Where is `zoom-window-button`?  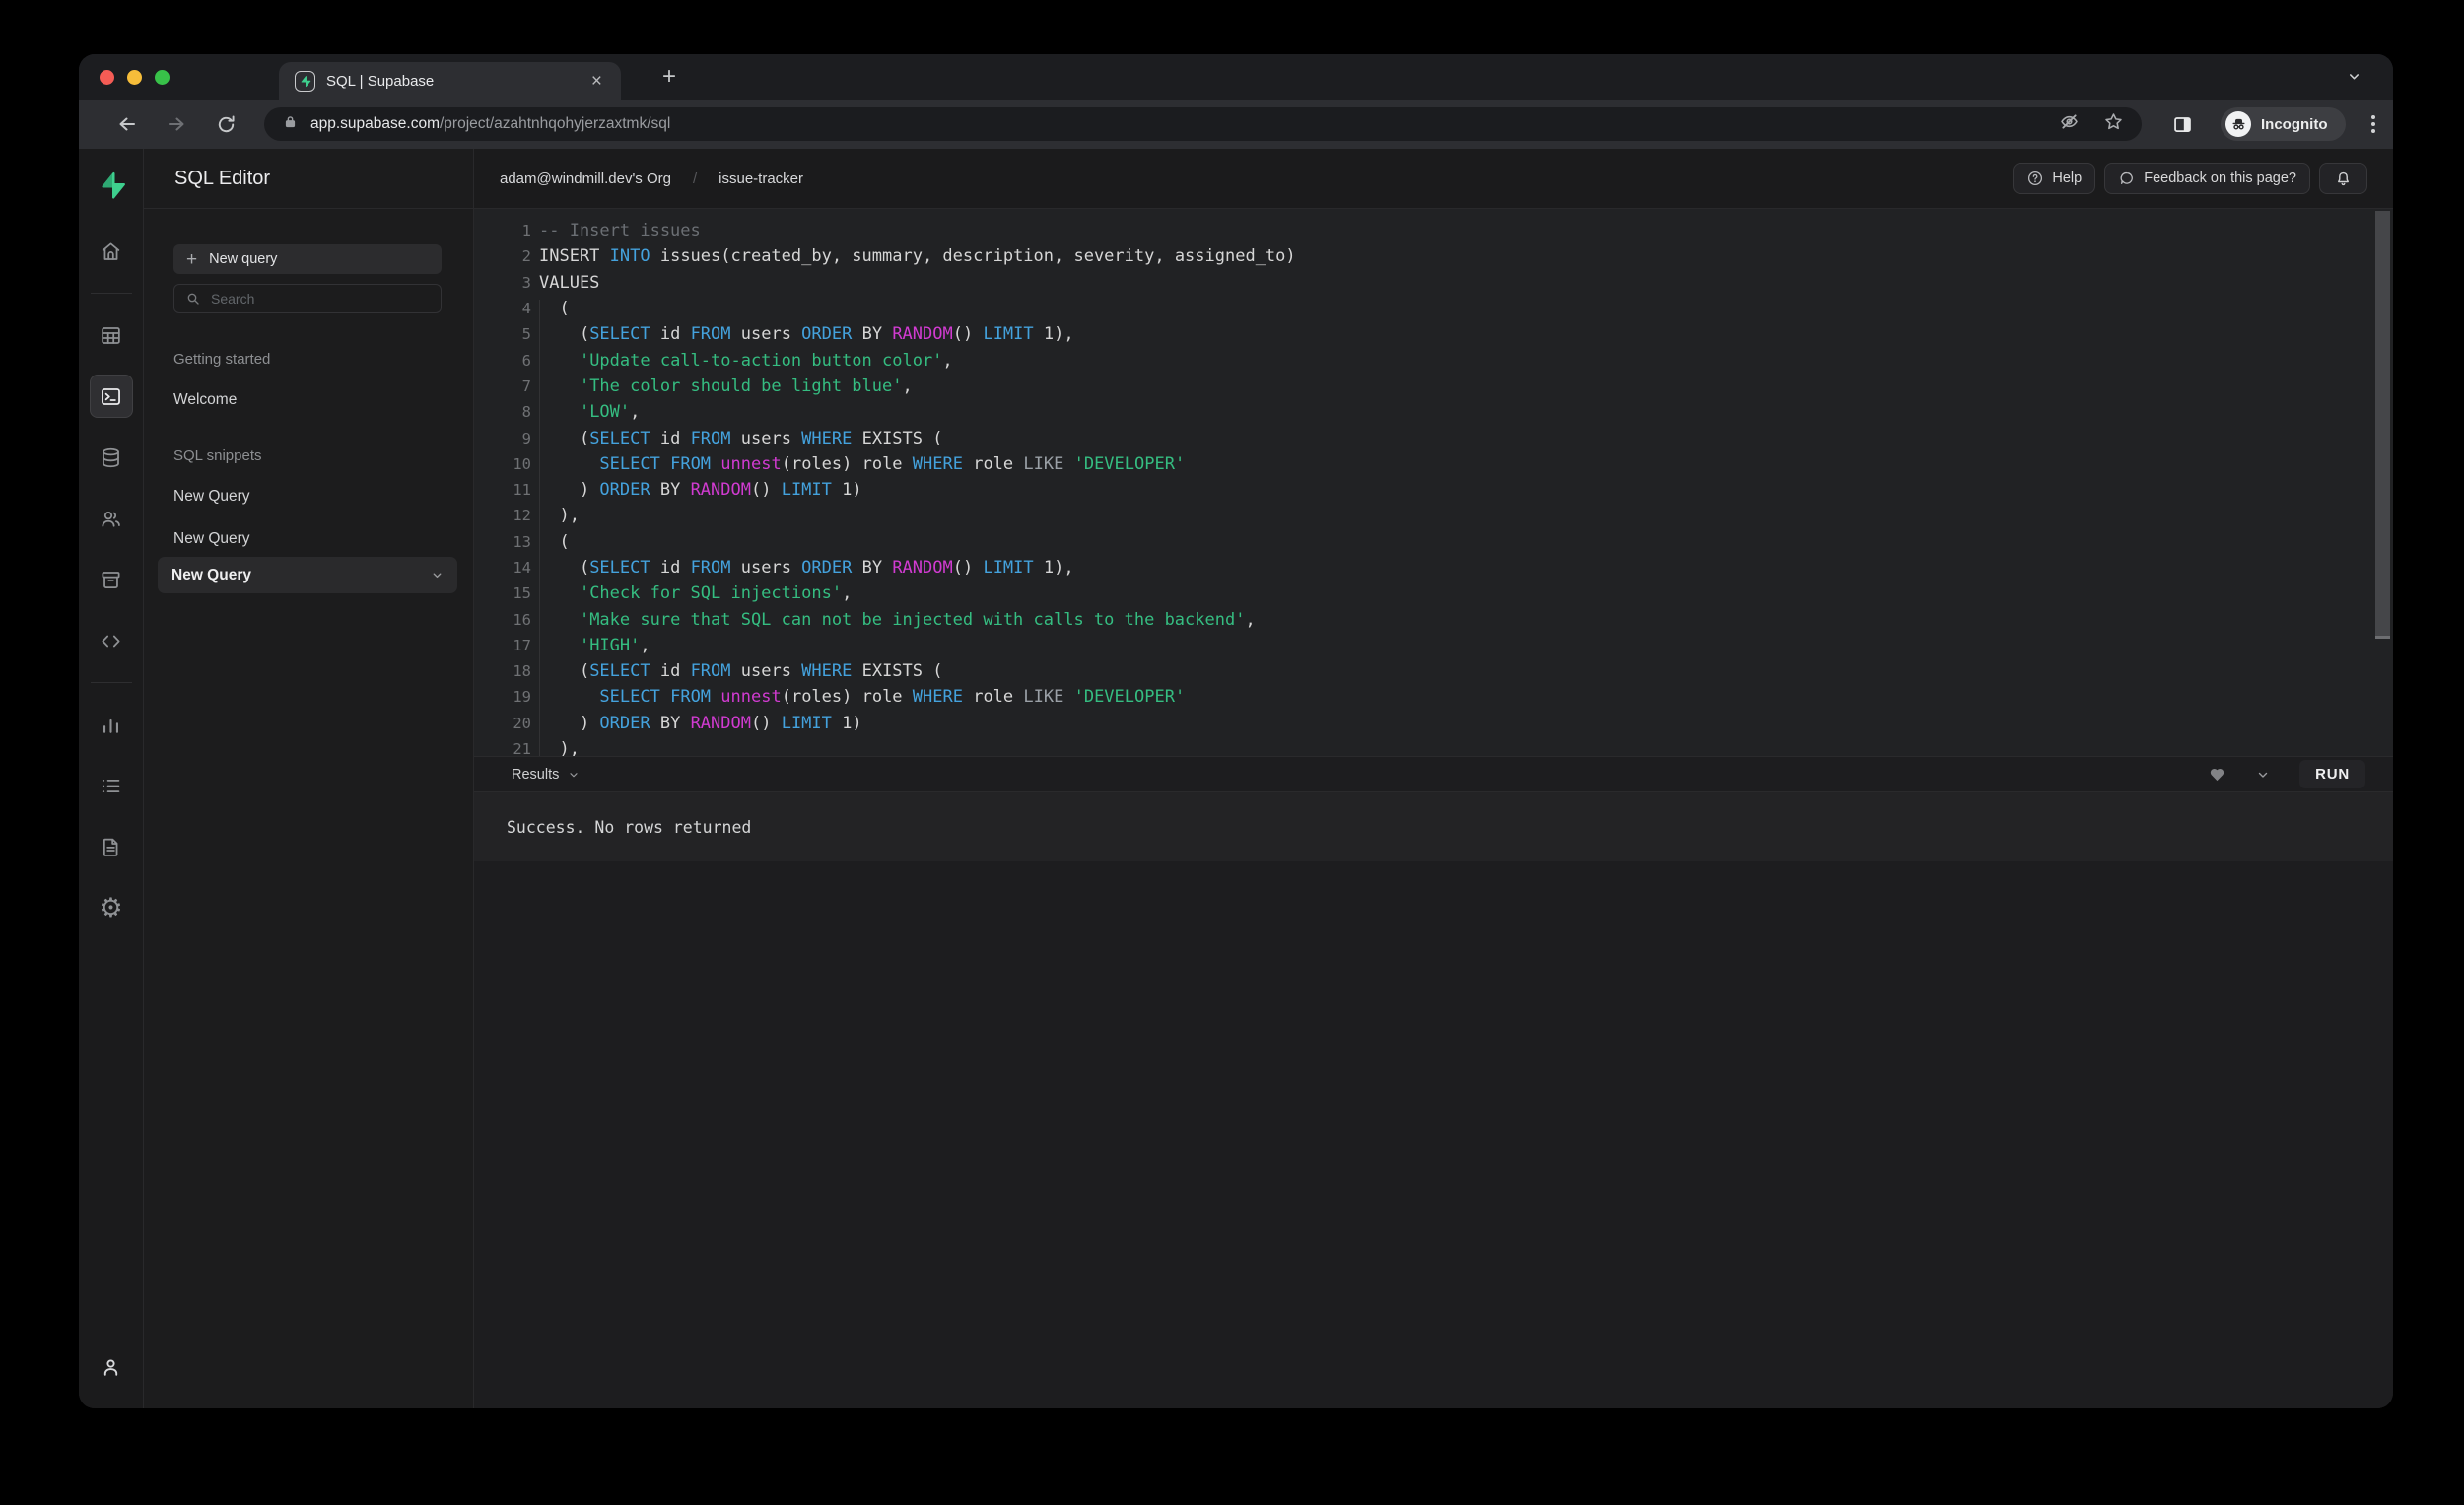
zoom-window-button is located at coordinates (162, 77).